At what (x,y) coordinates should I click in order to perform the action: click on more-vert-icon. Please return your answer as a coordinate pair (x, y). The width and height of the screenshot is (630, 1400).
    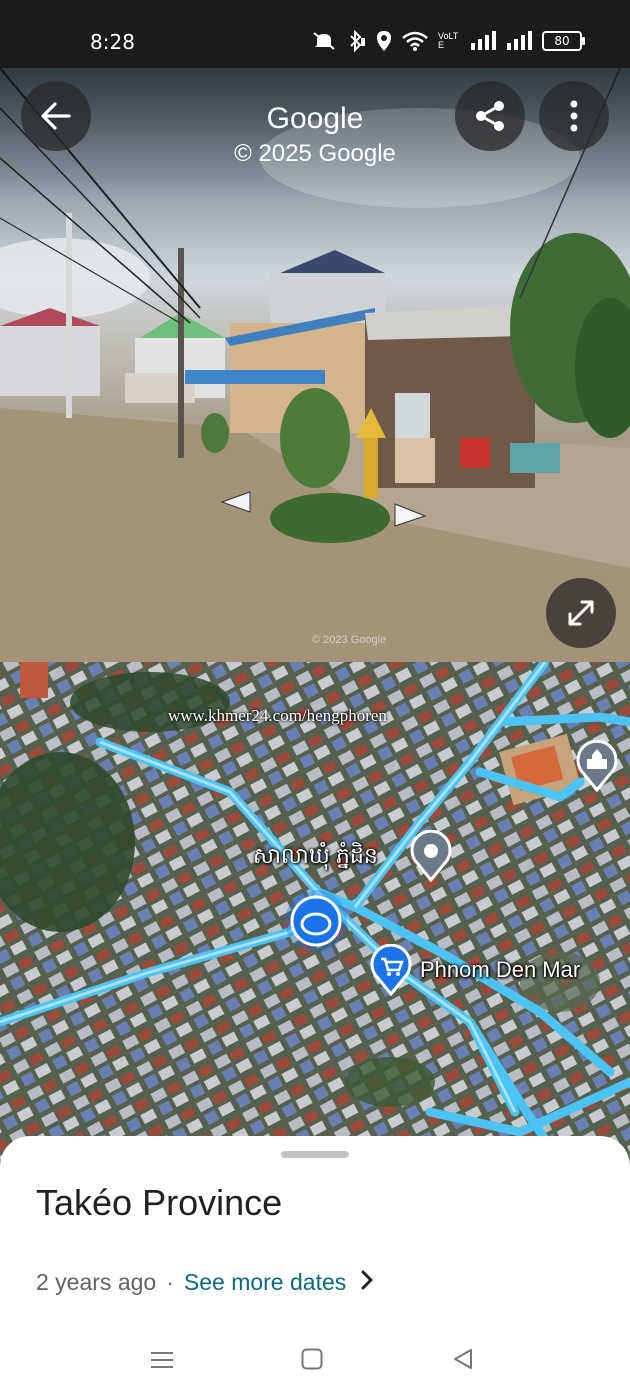
    Looking at the image, I should click on (574, 116).